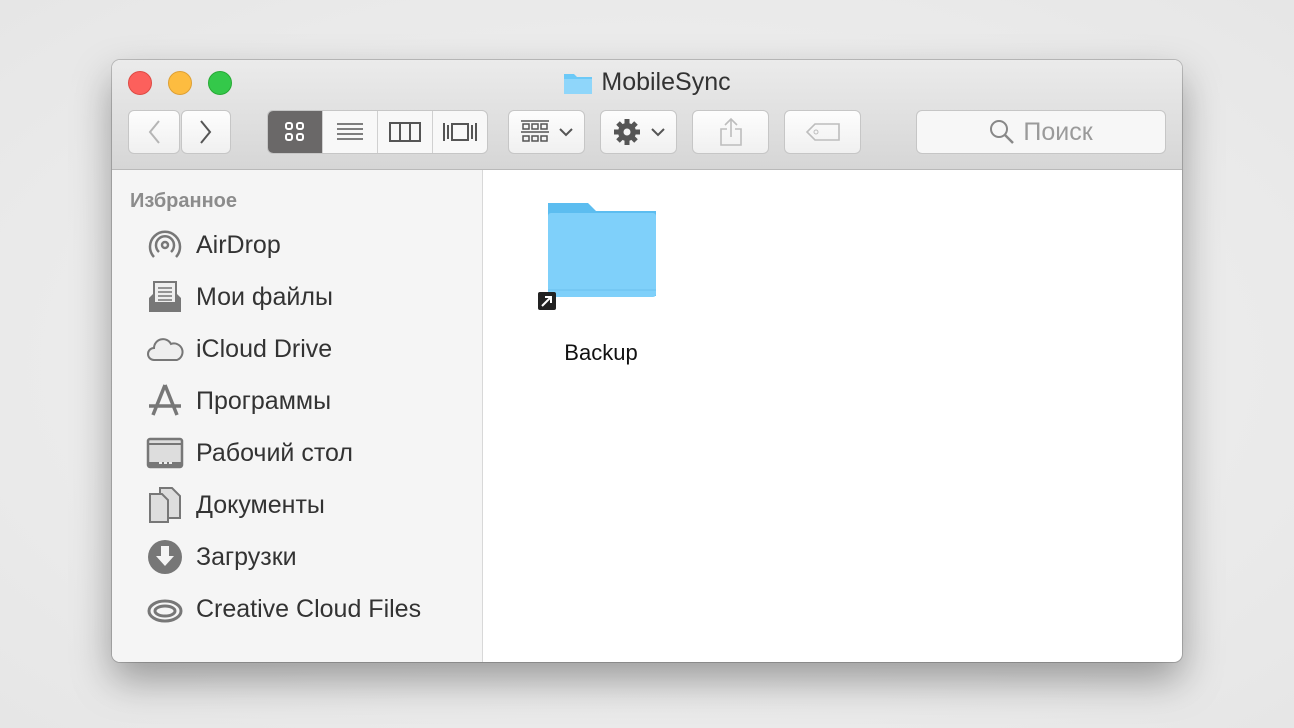 The height and width of the screenshot is (728, 1294). What do you see at coordinates (184, 201) in the screenshot?
I see `sidebar-header-favorites: Избранное` at bounding box center [184, 201].